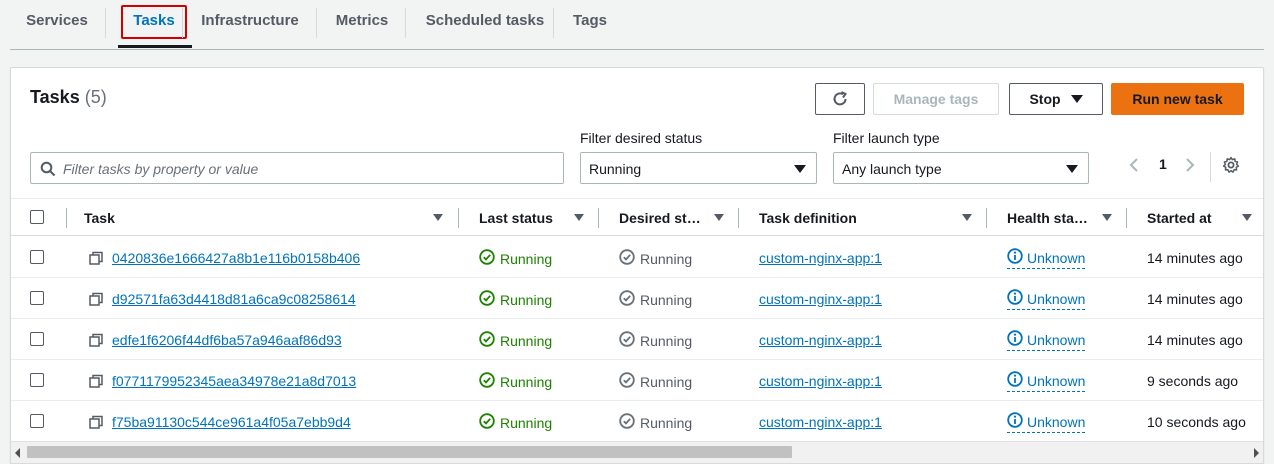 The image size is (1274, 464). Describe the element at coordinates (95, 97) in the screenshot. I see `task-count: (5)` at that location.